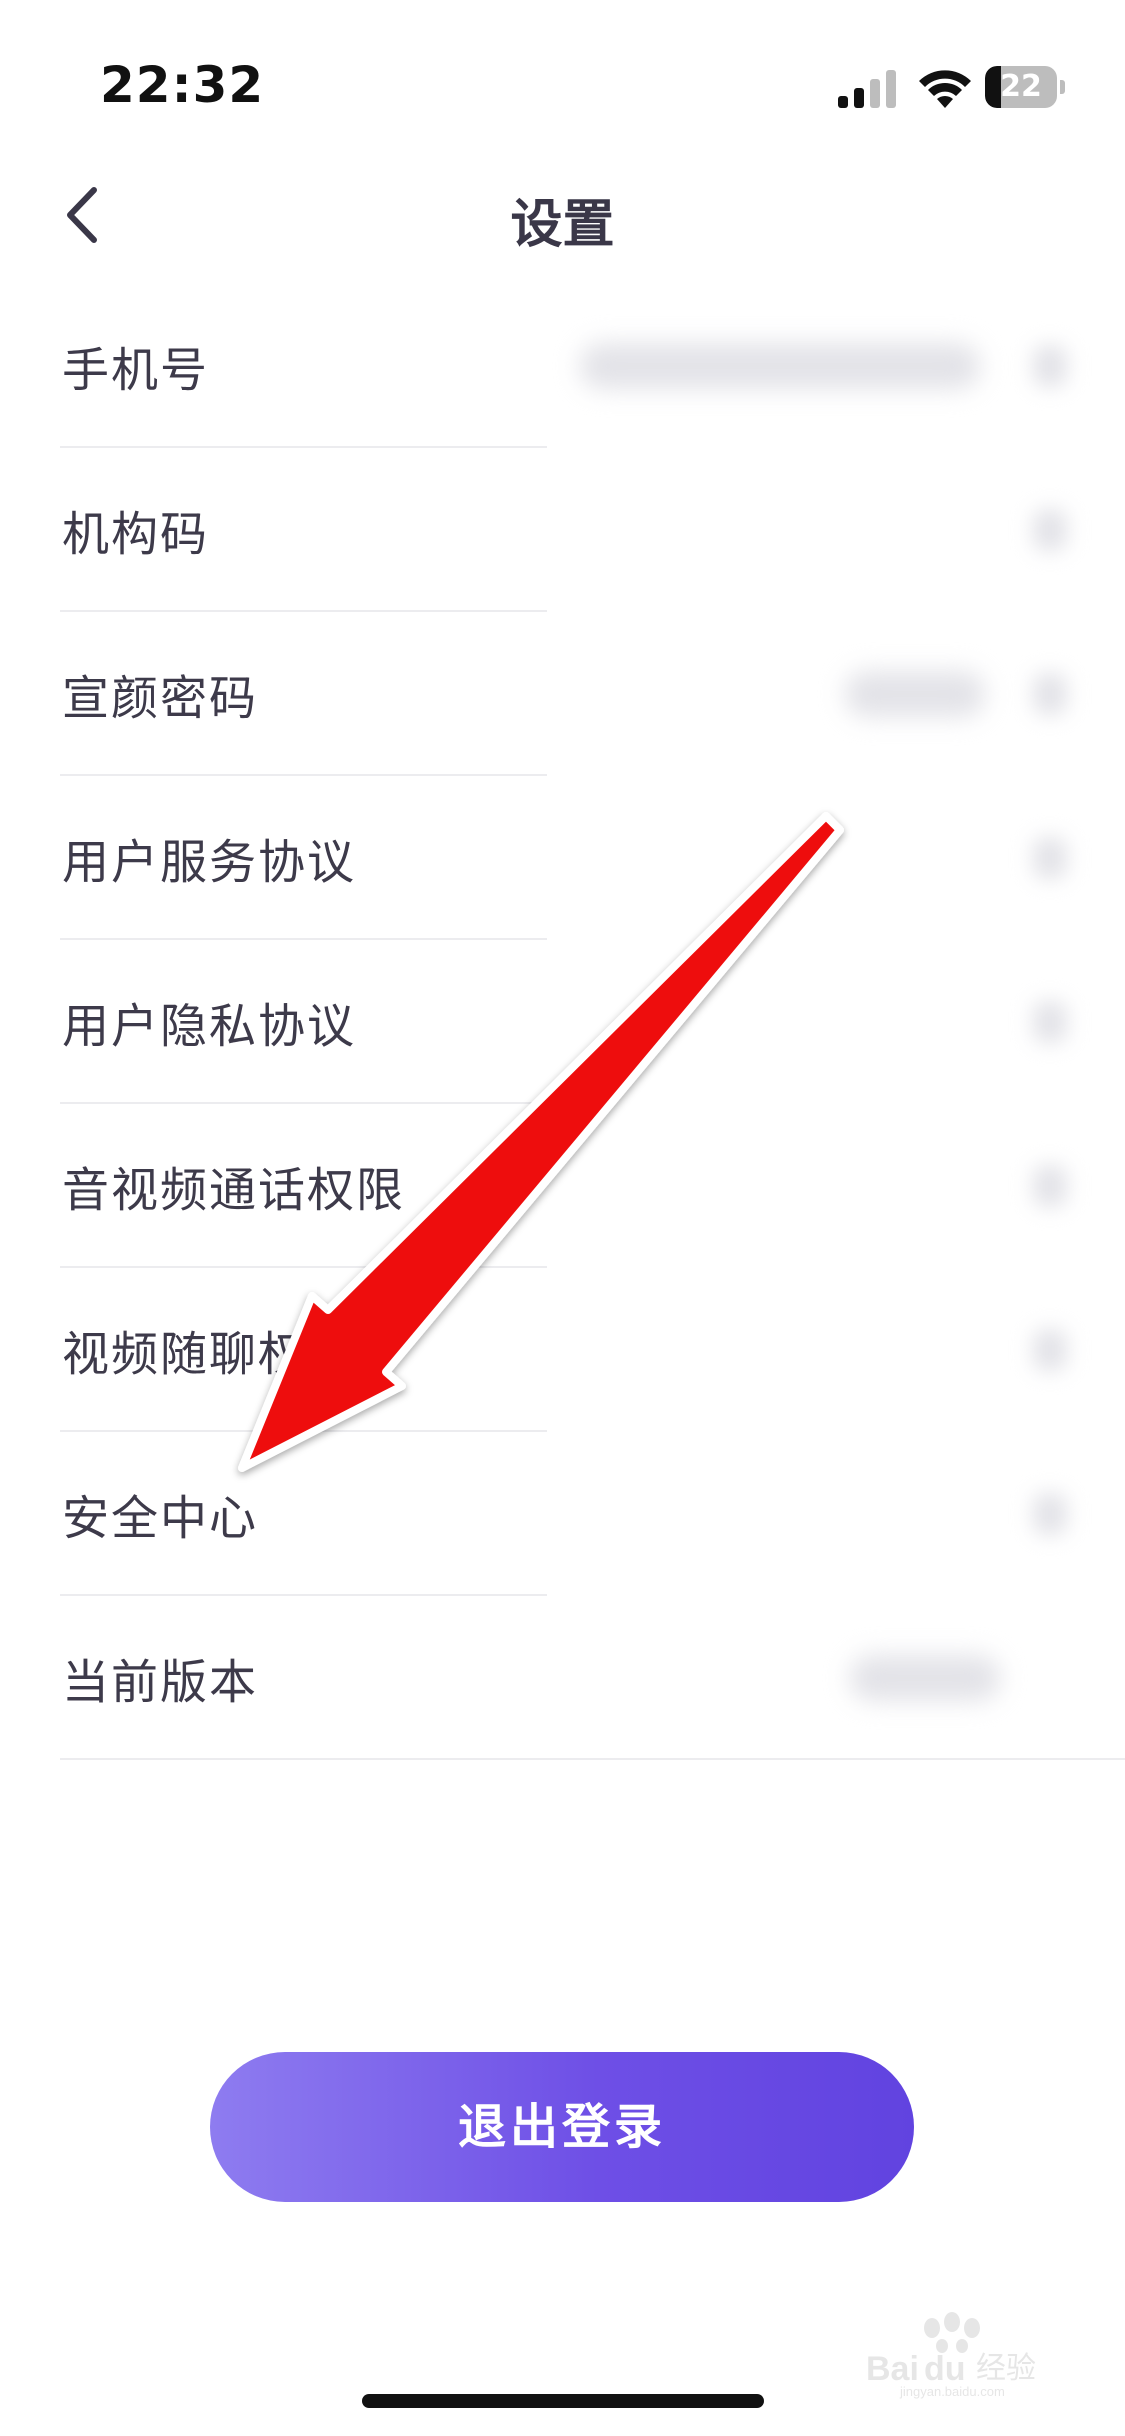  What do you see at coordinates (160, 699) in the screenshot?
I see `row-label: 宣颜密码` at bounding box center [160, 699].